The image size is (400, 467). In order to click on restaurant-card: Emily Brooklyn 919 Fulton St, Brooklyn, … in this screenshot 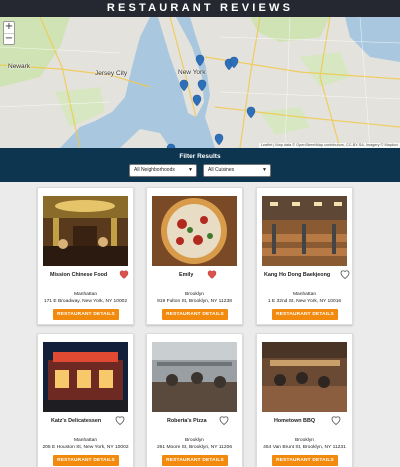, I will do `click(194, 256)`.